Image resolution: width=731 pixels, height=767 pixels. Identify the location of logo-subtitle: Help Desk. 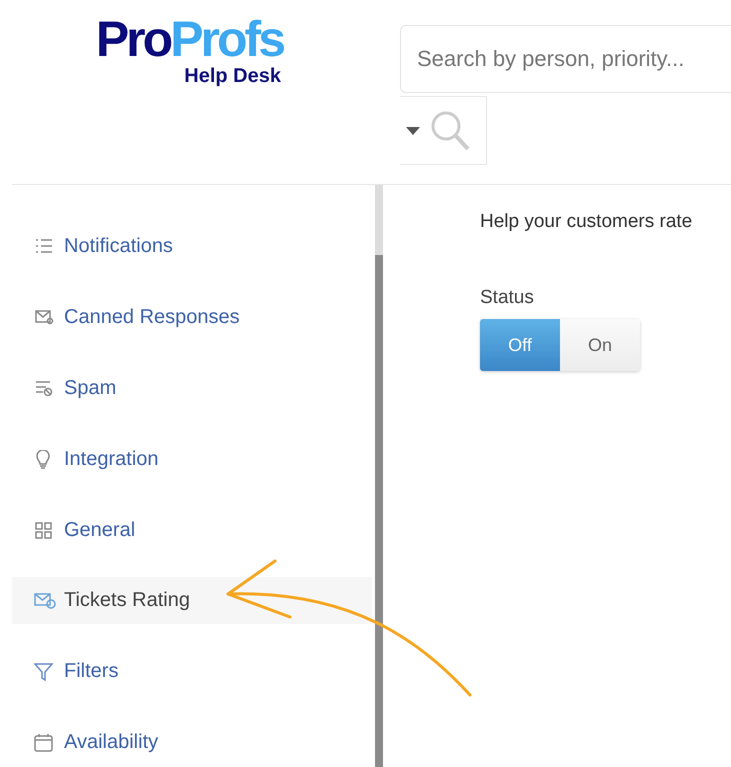
(232, 76).